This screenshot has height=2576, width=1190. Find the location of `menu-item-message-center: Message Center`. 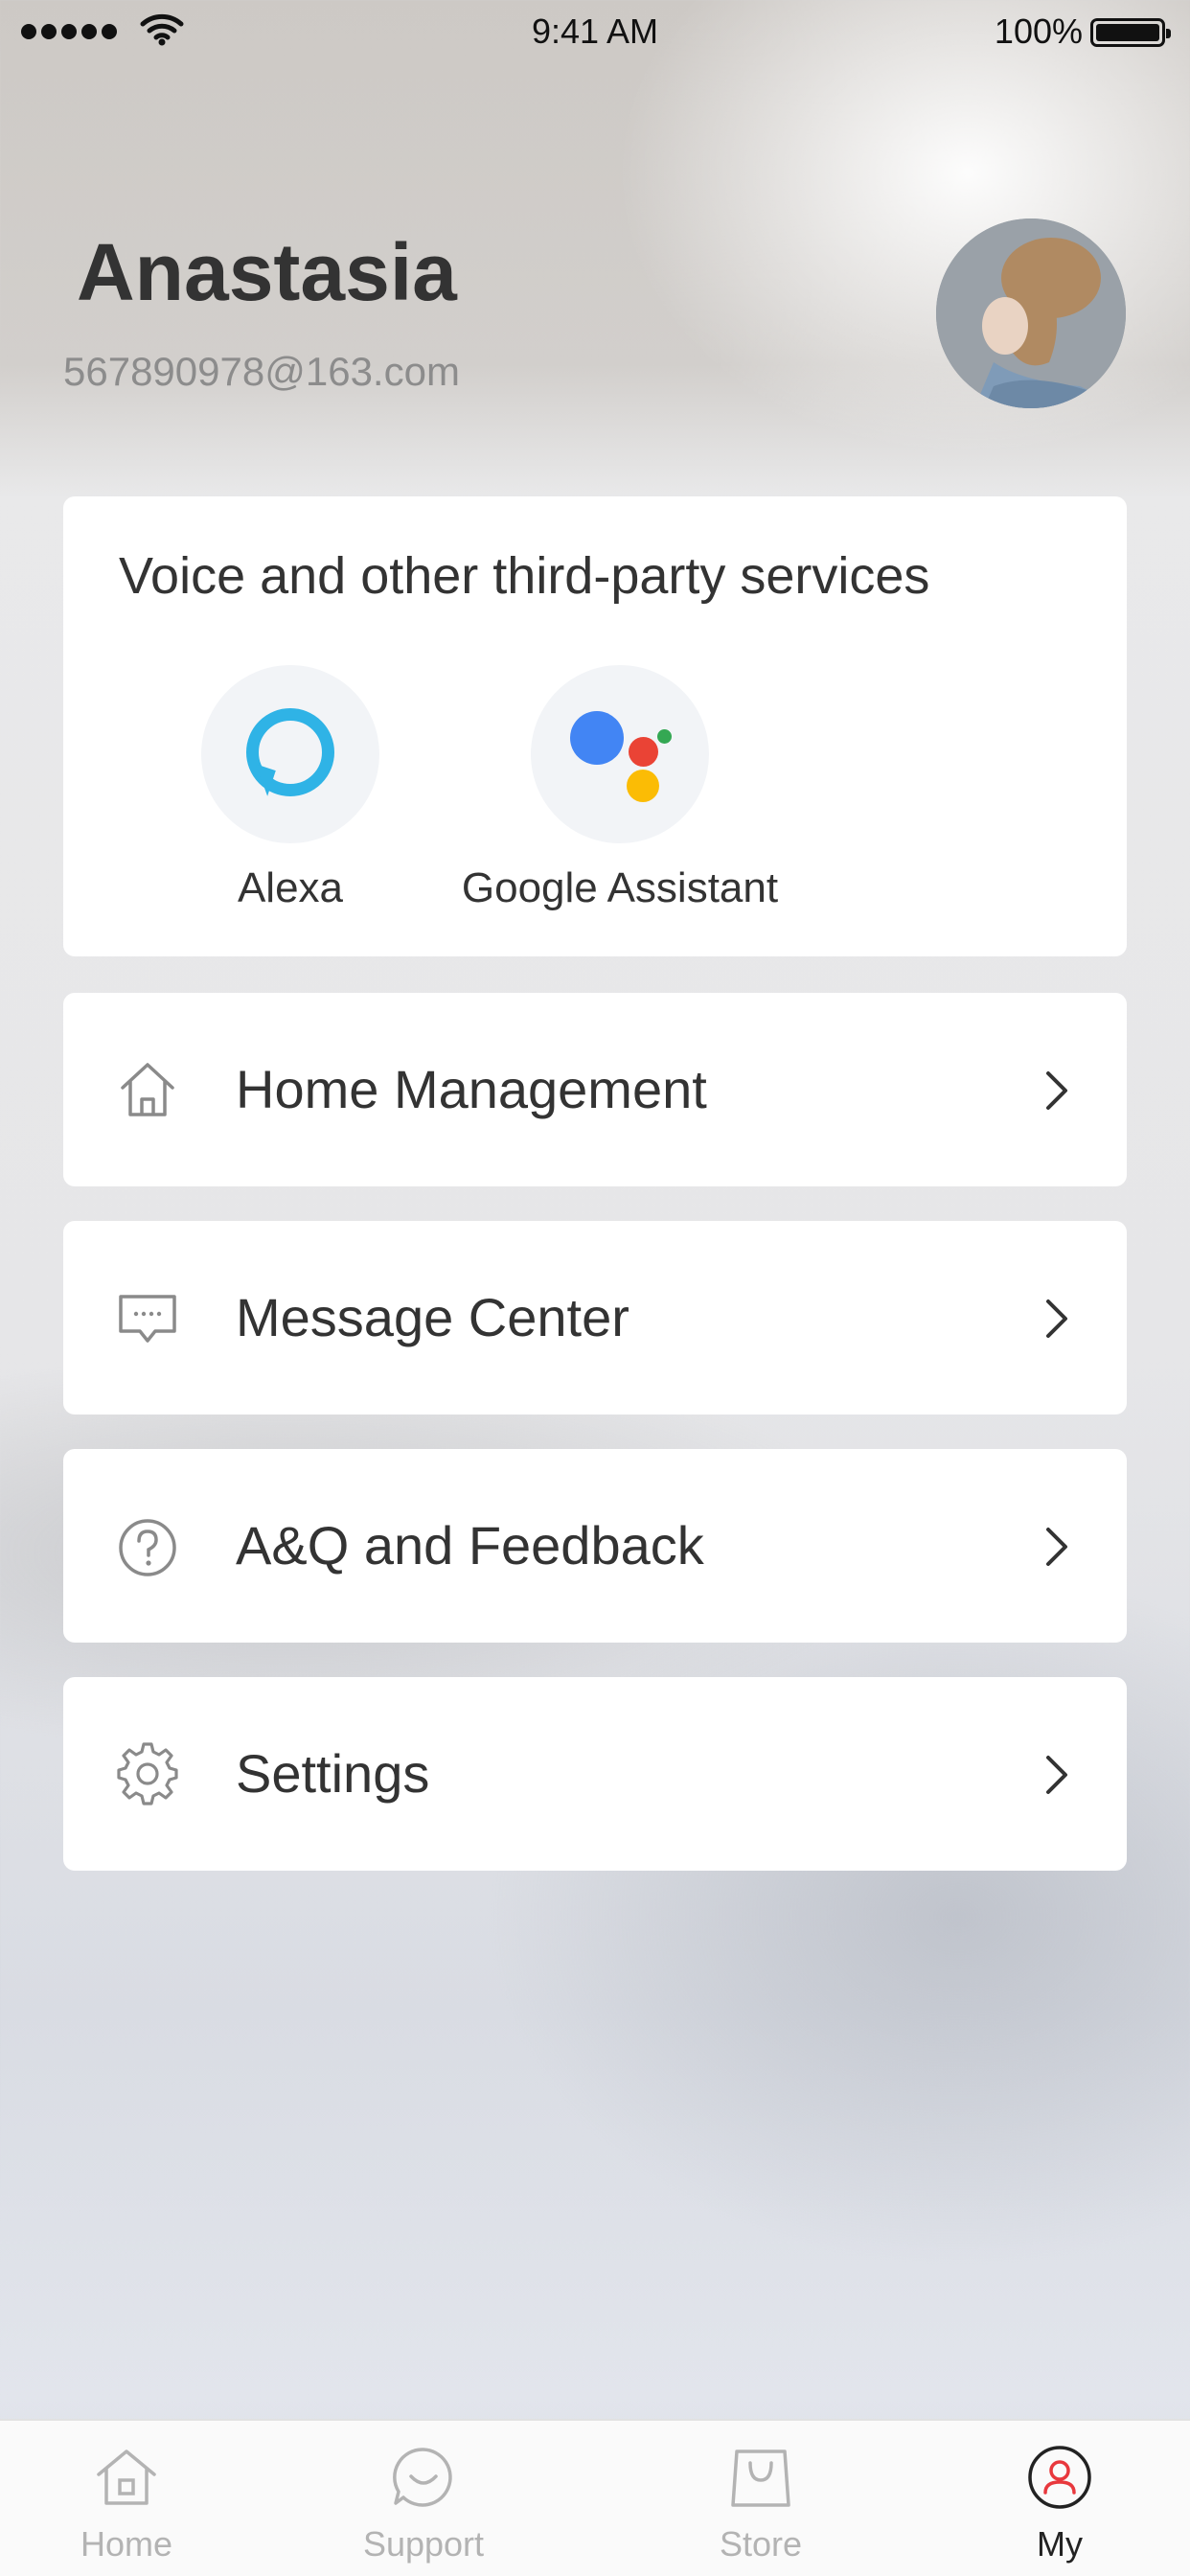

menu-item-message-center: Message Center is located at coordinates (595, 1318).